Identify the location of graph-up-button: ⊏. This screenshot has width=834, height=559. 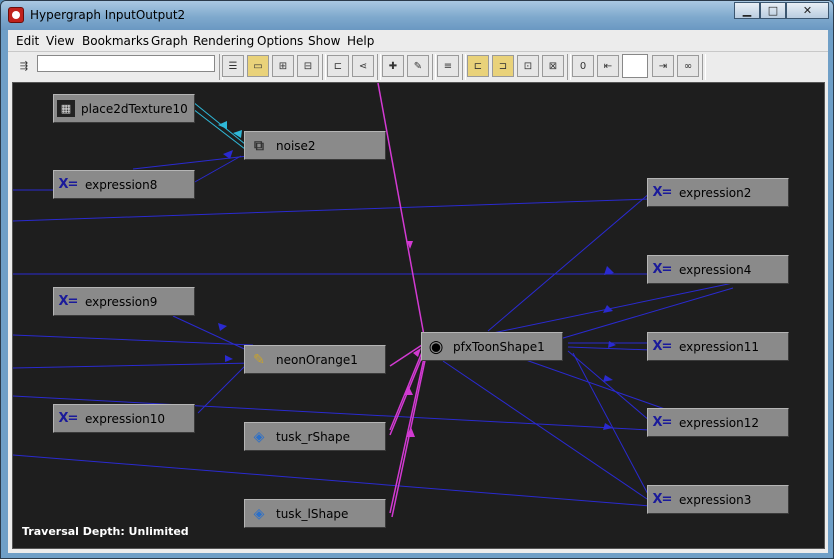
(338, 66).